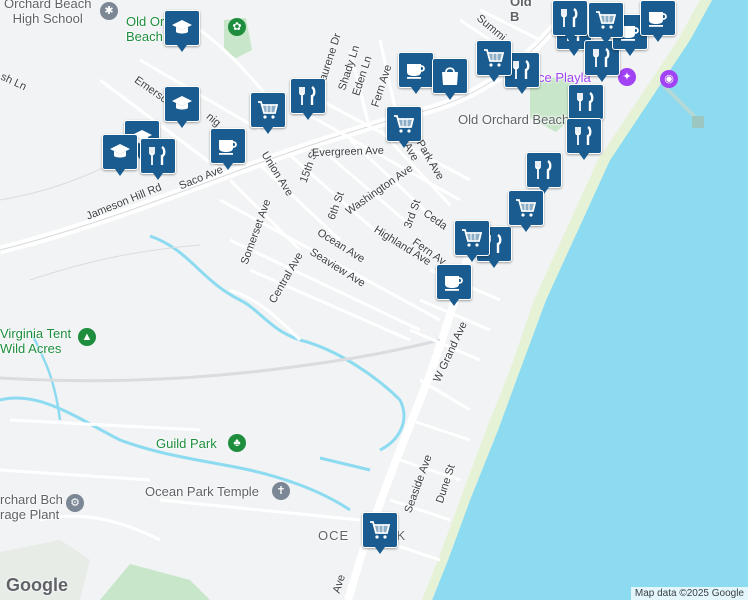 The image size is (748, 600). I want to click on place-label-orchard-beach-high-school: Orchard Beach High School, so click(47, 13).